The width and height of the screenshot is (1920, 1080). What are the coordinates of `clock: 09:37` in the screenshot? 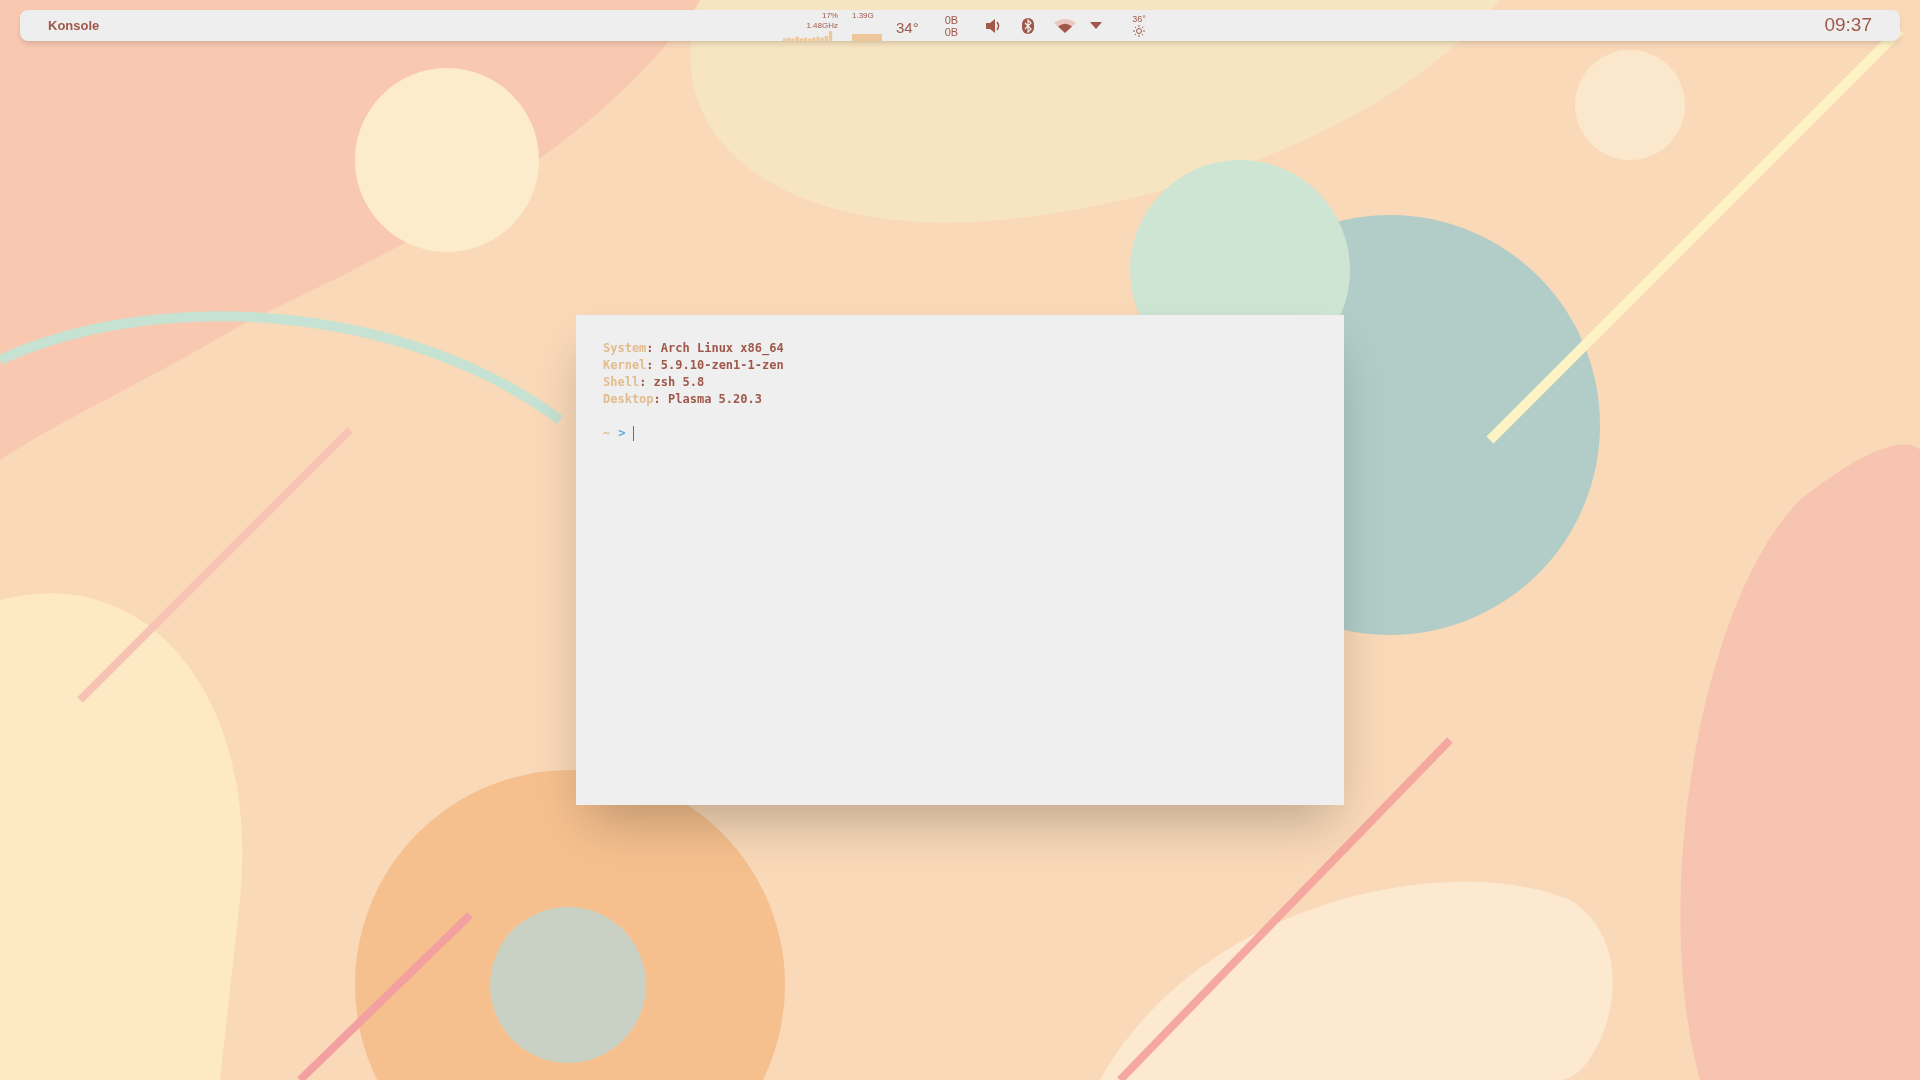 It's located at (1848, 25).